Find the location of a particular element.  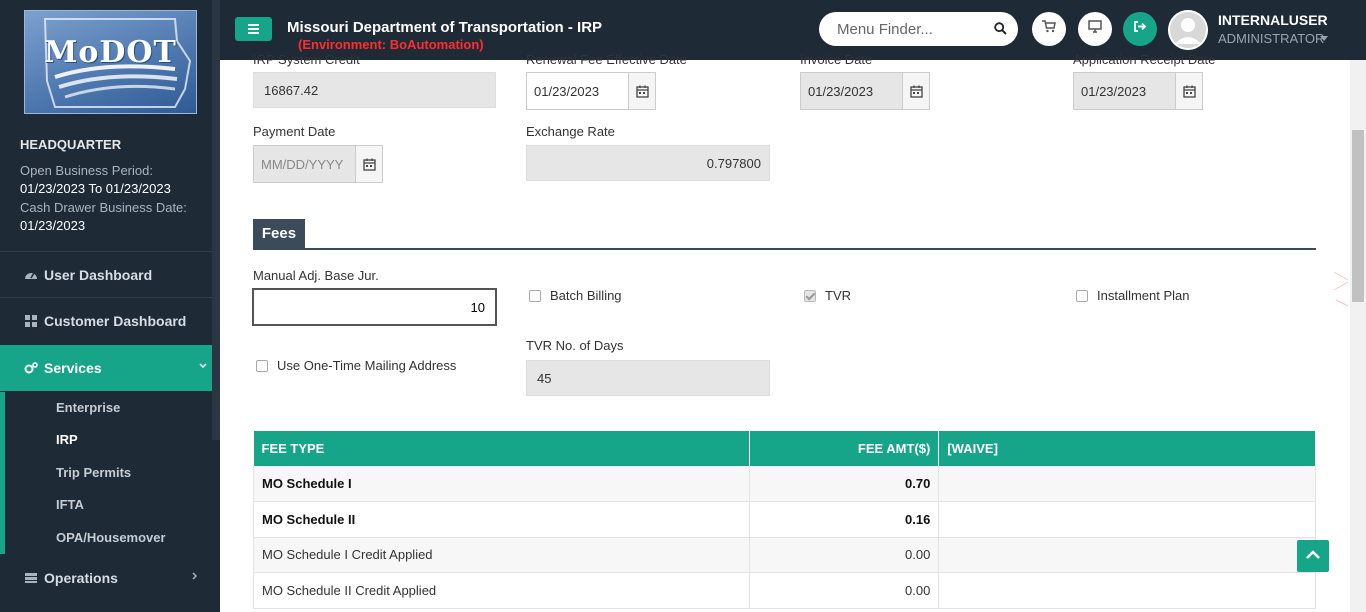

exchange-rate-label: Exchange Rate is located at coordinates (570, 131).